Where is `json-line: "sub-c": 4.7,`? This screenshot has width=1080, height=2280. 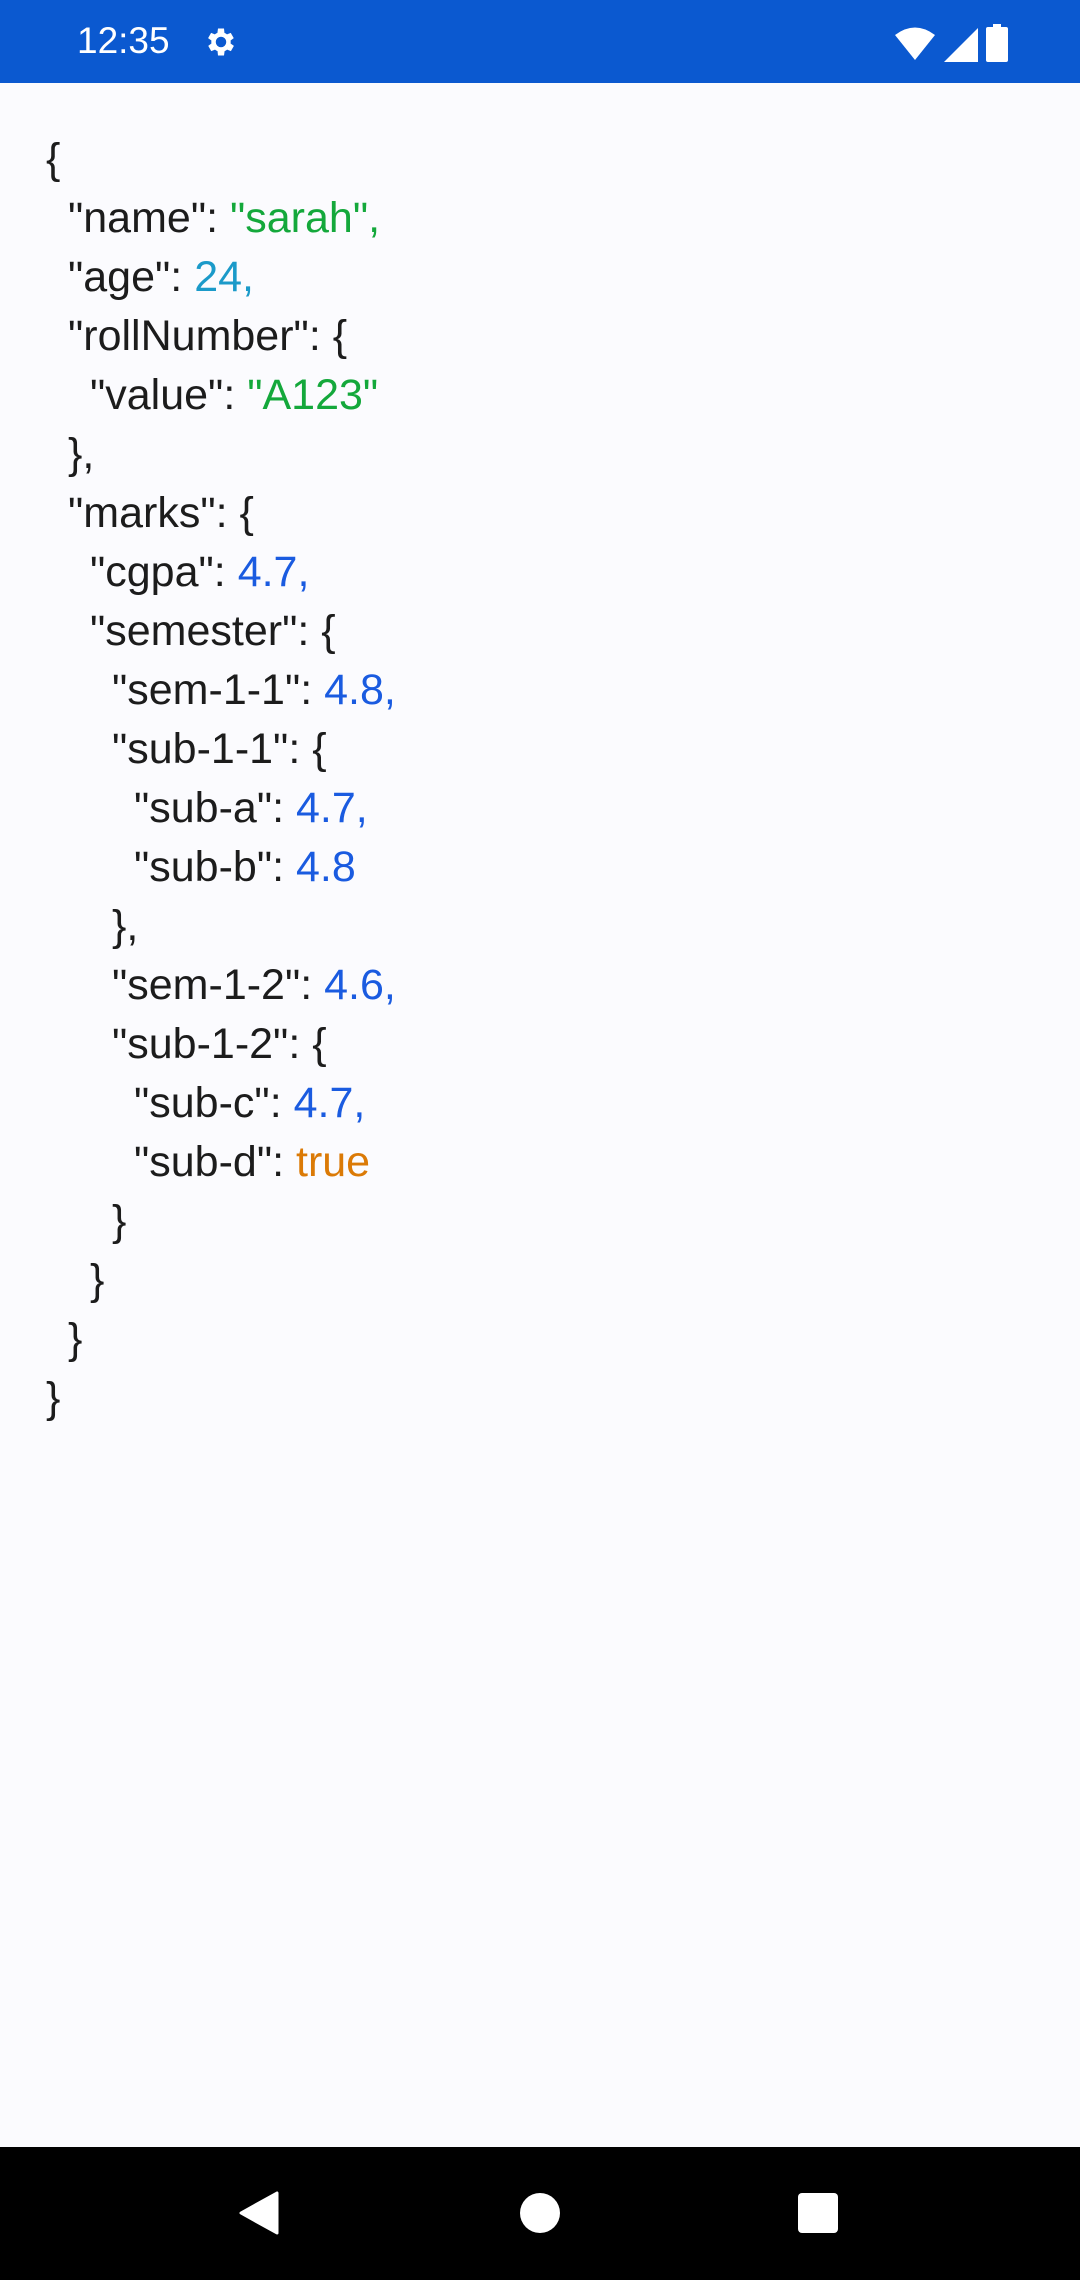
json-line: "sub-c": 4.7, is located at coordinates (250, 1103).